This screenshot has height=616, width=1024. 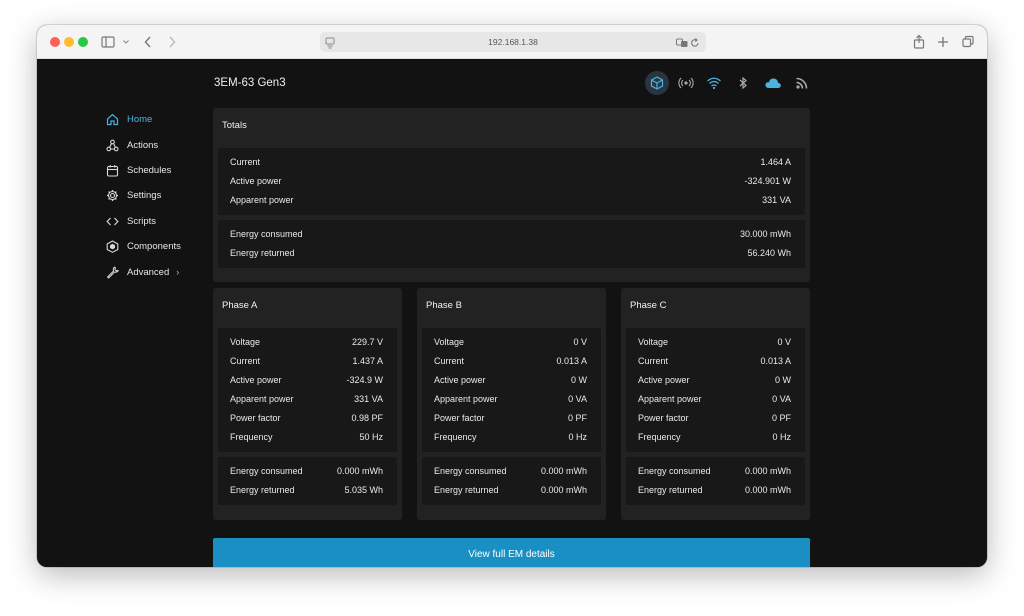 I want to click on radio-icon, so click(x=686, y=83).